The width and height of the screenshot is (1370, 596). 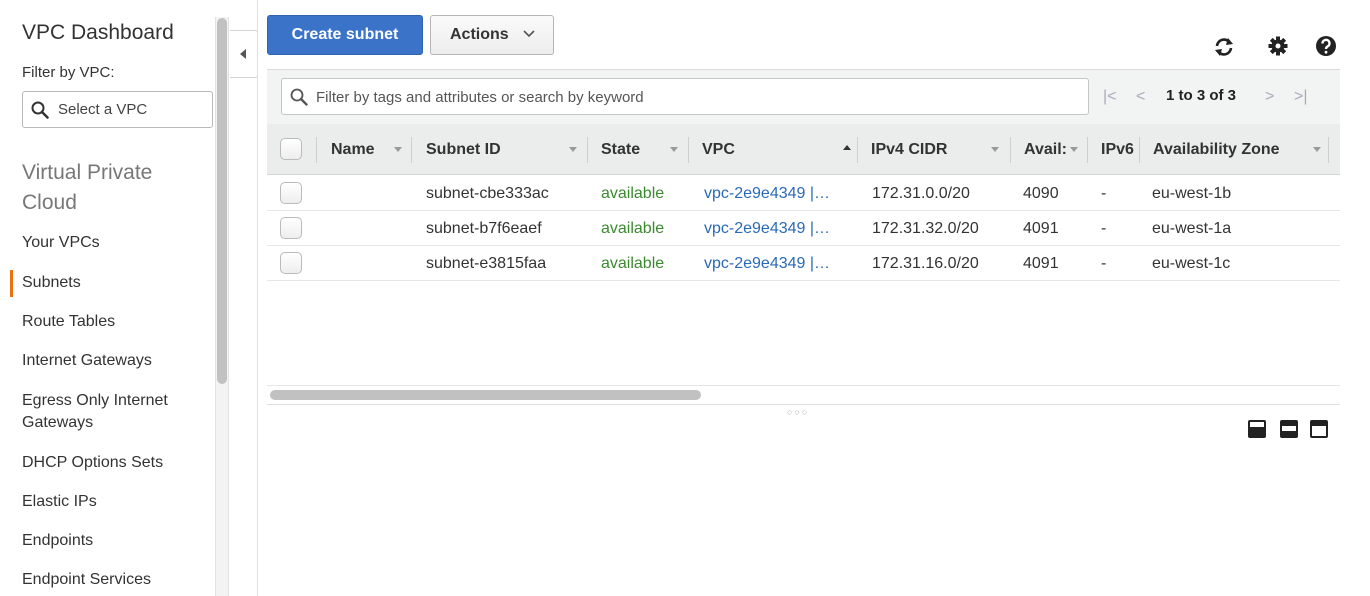 What do you see at coordinates (1326, 46) in the screenshot?
I see `help-icon` at bounding box center [1326, 46].